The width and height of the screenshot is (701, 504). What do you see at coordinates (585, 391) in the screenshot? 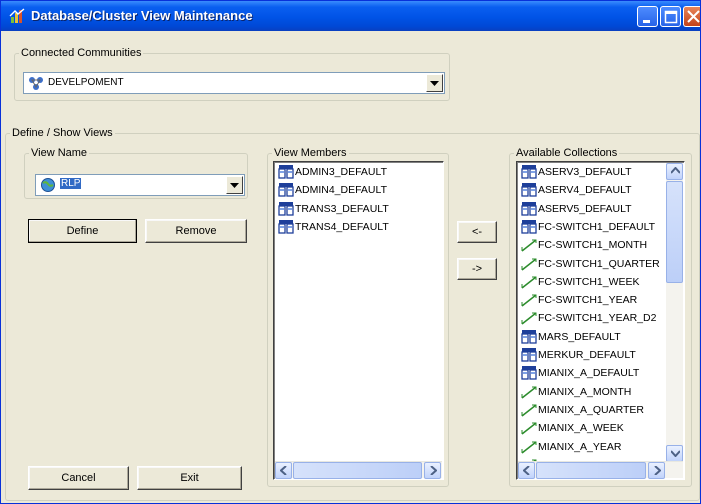
I see `list-item-label: MIANIX_A_MONTH` at bounding box center [585, 391].